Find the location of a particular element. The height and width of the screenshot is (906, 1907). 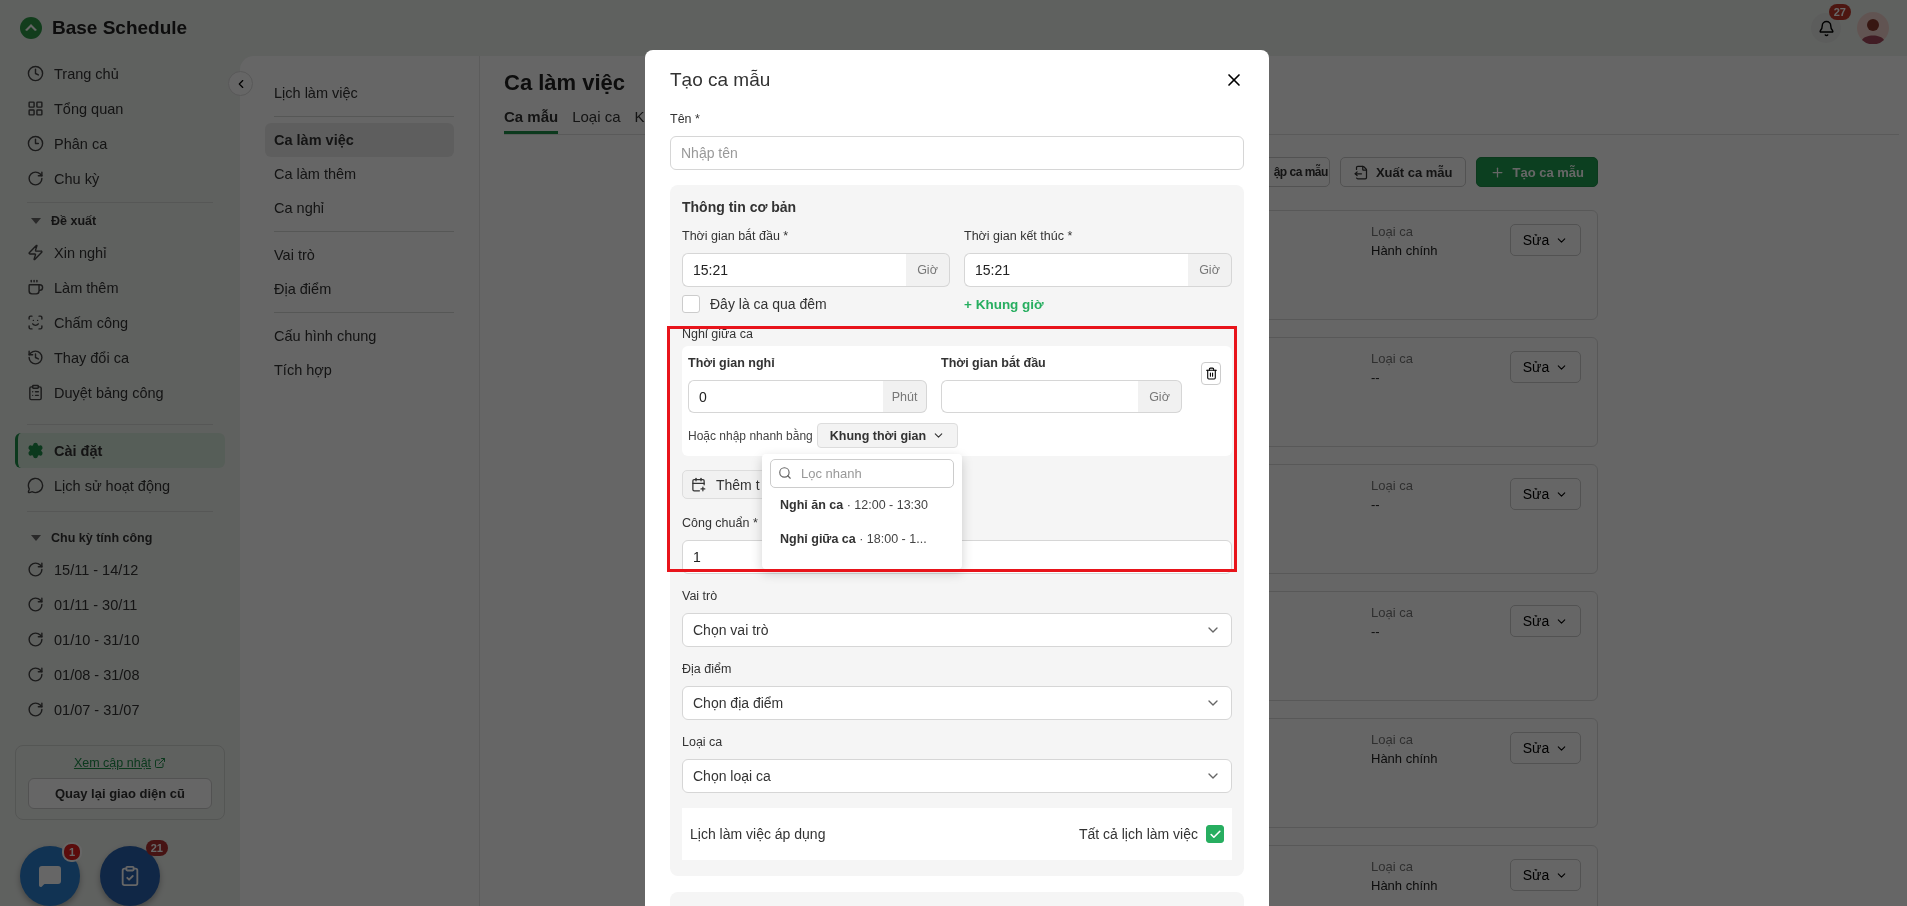

sidebar-item: Chu kỳ is located at coordinates (120, 178).